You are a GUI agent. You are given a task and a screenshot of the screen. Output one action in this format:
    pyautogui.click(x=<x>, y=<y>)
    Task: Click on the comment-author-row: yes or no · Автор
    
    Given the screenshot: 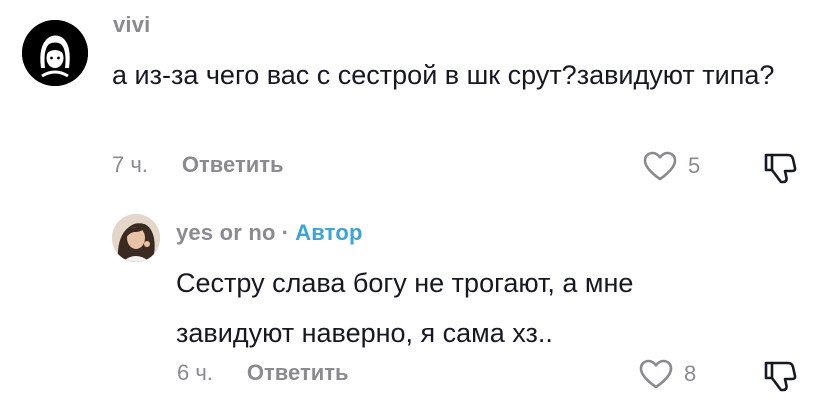 What is the action you would take?
    pyautogui.click(x=269, y=233)
    